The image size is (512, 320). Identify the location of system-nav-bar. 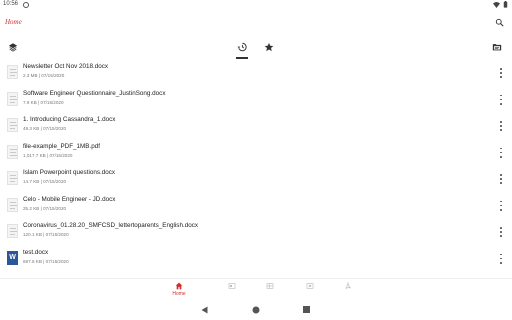
(256, 310).